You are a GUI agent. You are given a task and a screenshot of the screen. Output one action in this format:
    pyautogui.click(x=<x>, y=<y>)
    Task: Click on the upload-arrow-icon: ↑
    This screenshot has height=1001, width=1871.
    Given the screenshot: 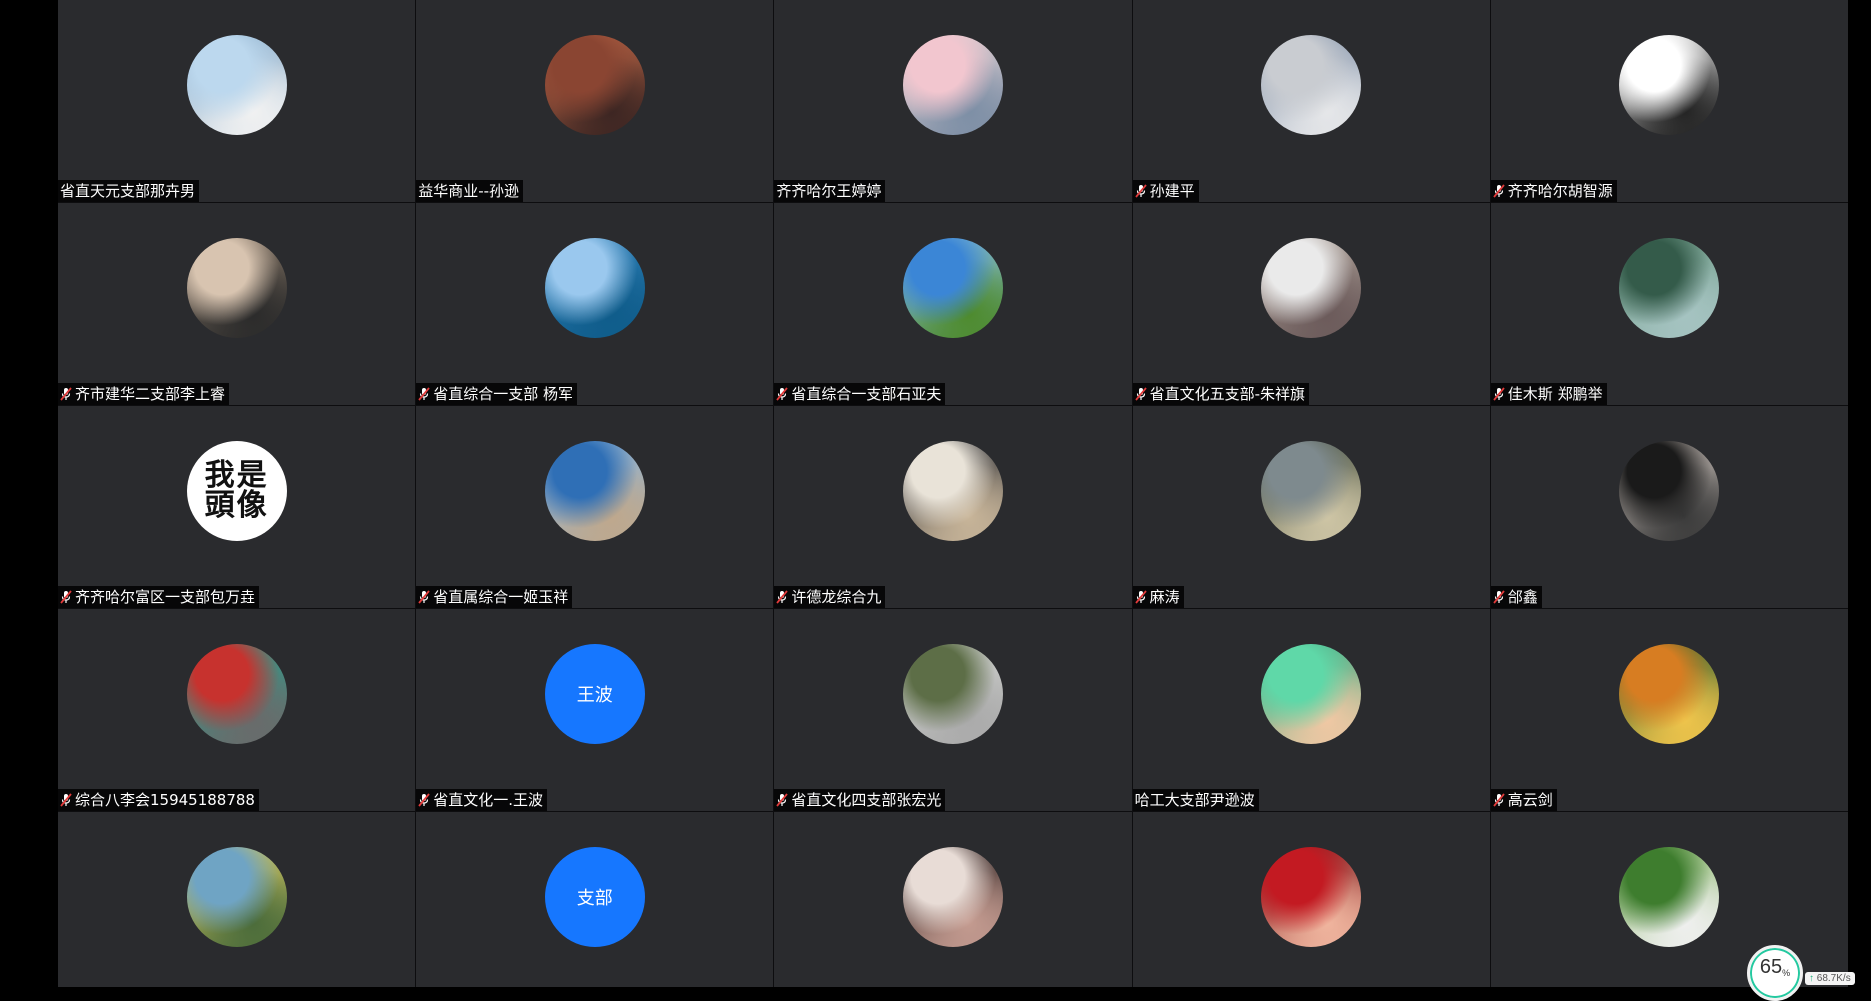 What is the action you would take?
    pyautogui.click(x=1811, y=978)
    